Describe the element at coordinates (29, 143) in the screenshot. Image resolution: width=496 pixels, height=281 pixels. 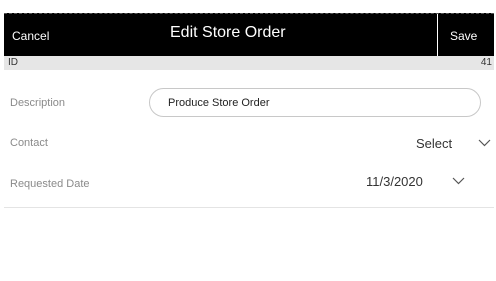
I see `contact-label: Contact` at that location.